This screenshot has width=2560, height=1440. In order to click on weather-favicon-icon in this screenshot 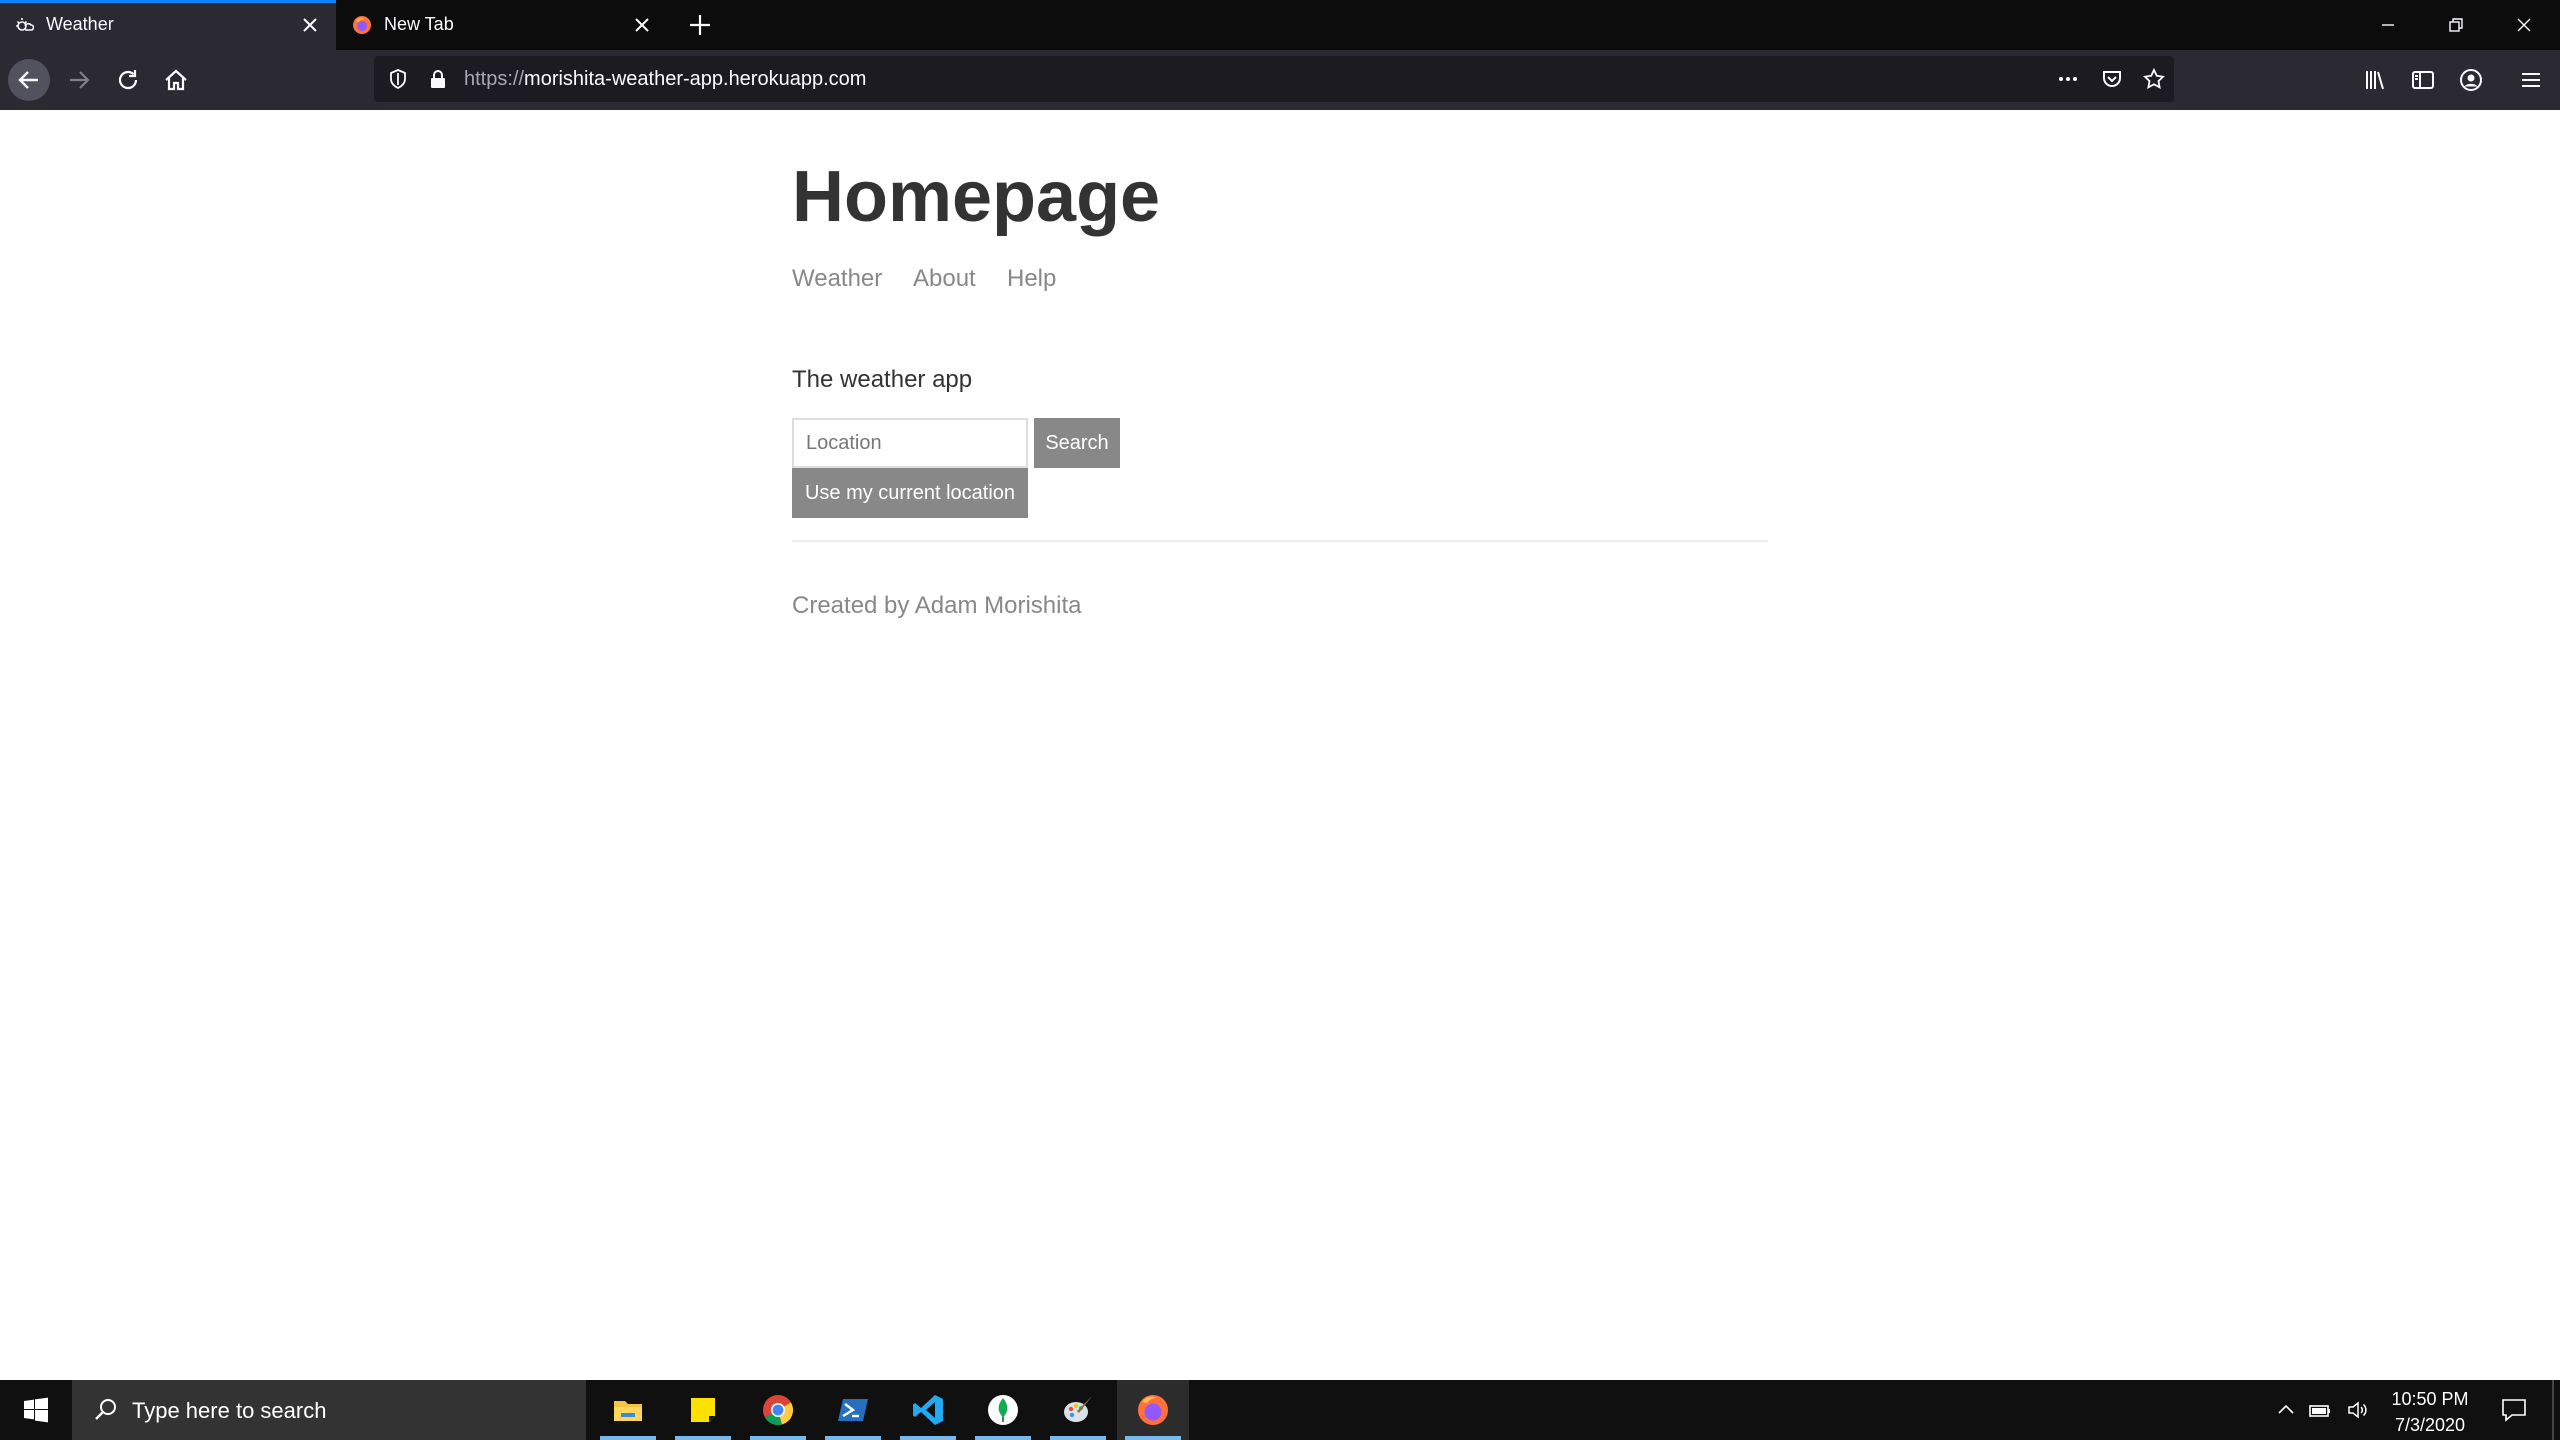, I will do `click(25, 24)`.